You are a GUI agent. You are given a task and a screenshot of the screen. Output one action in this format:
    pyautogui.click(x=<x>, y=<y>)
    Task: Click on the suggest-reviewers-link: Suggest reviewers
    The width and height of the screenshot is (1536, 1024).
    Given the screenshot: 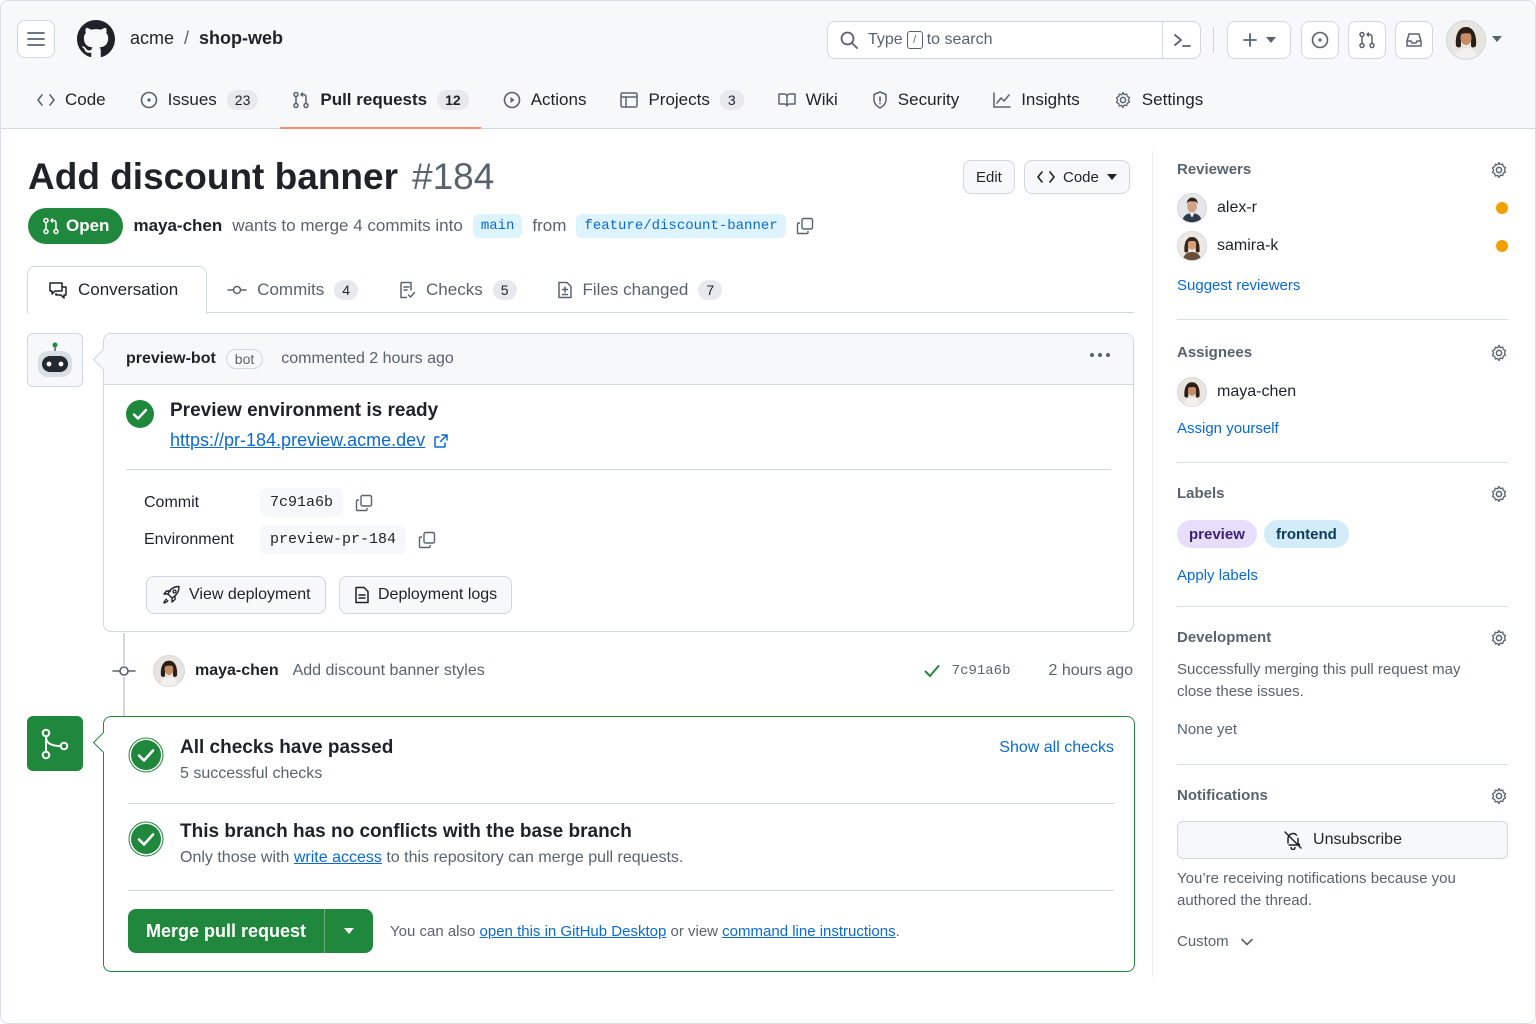 What is the action you would take?
    pyautogui.click(x=1238, y=285)
    